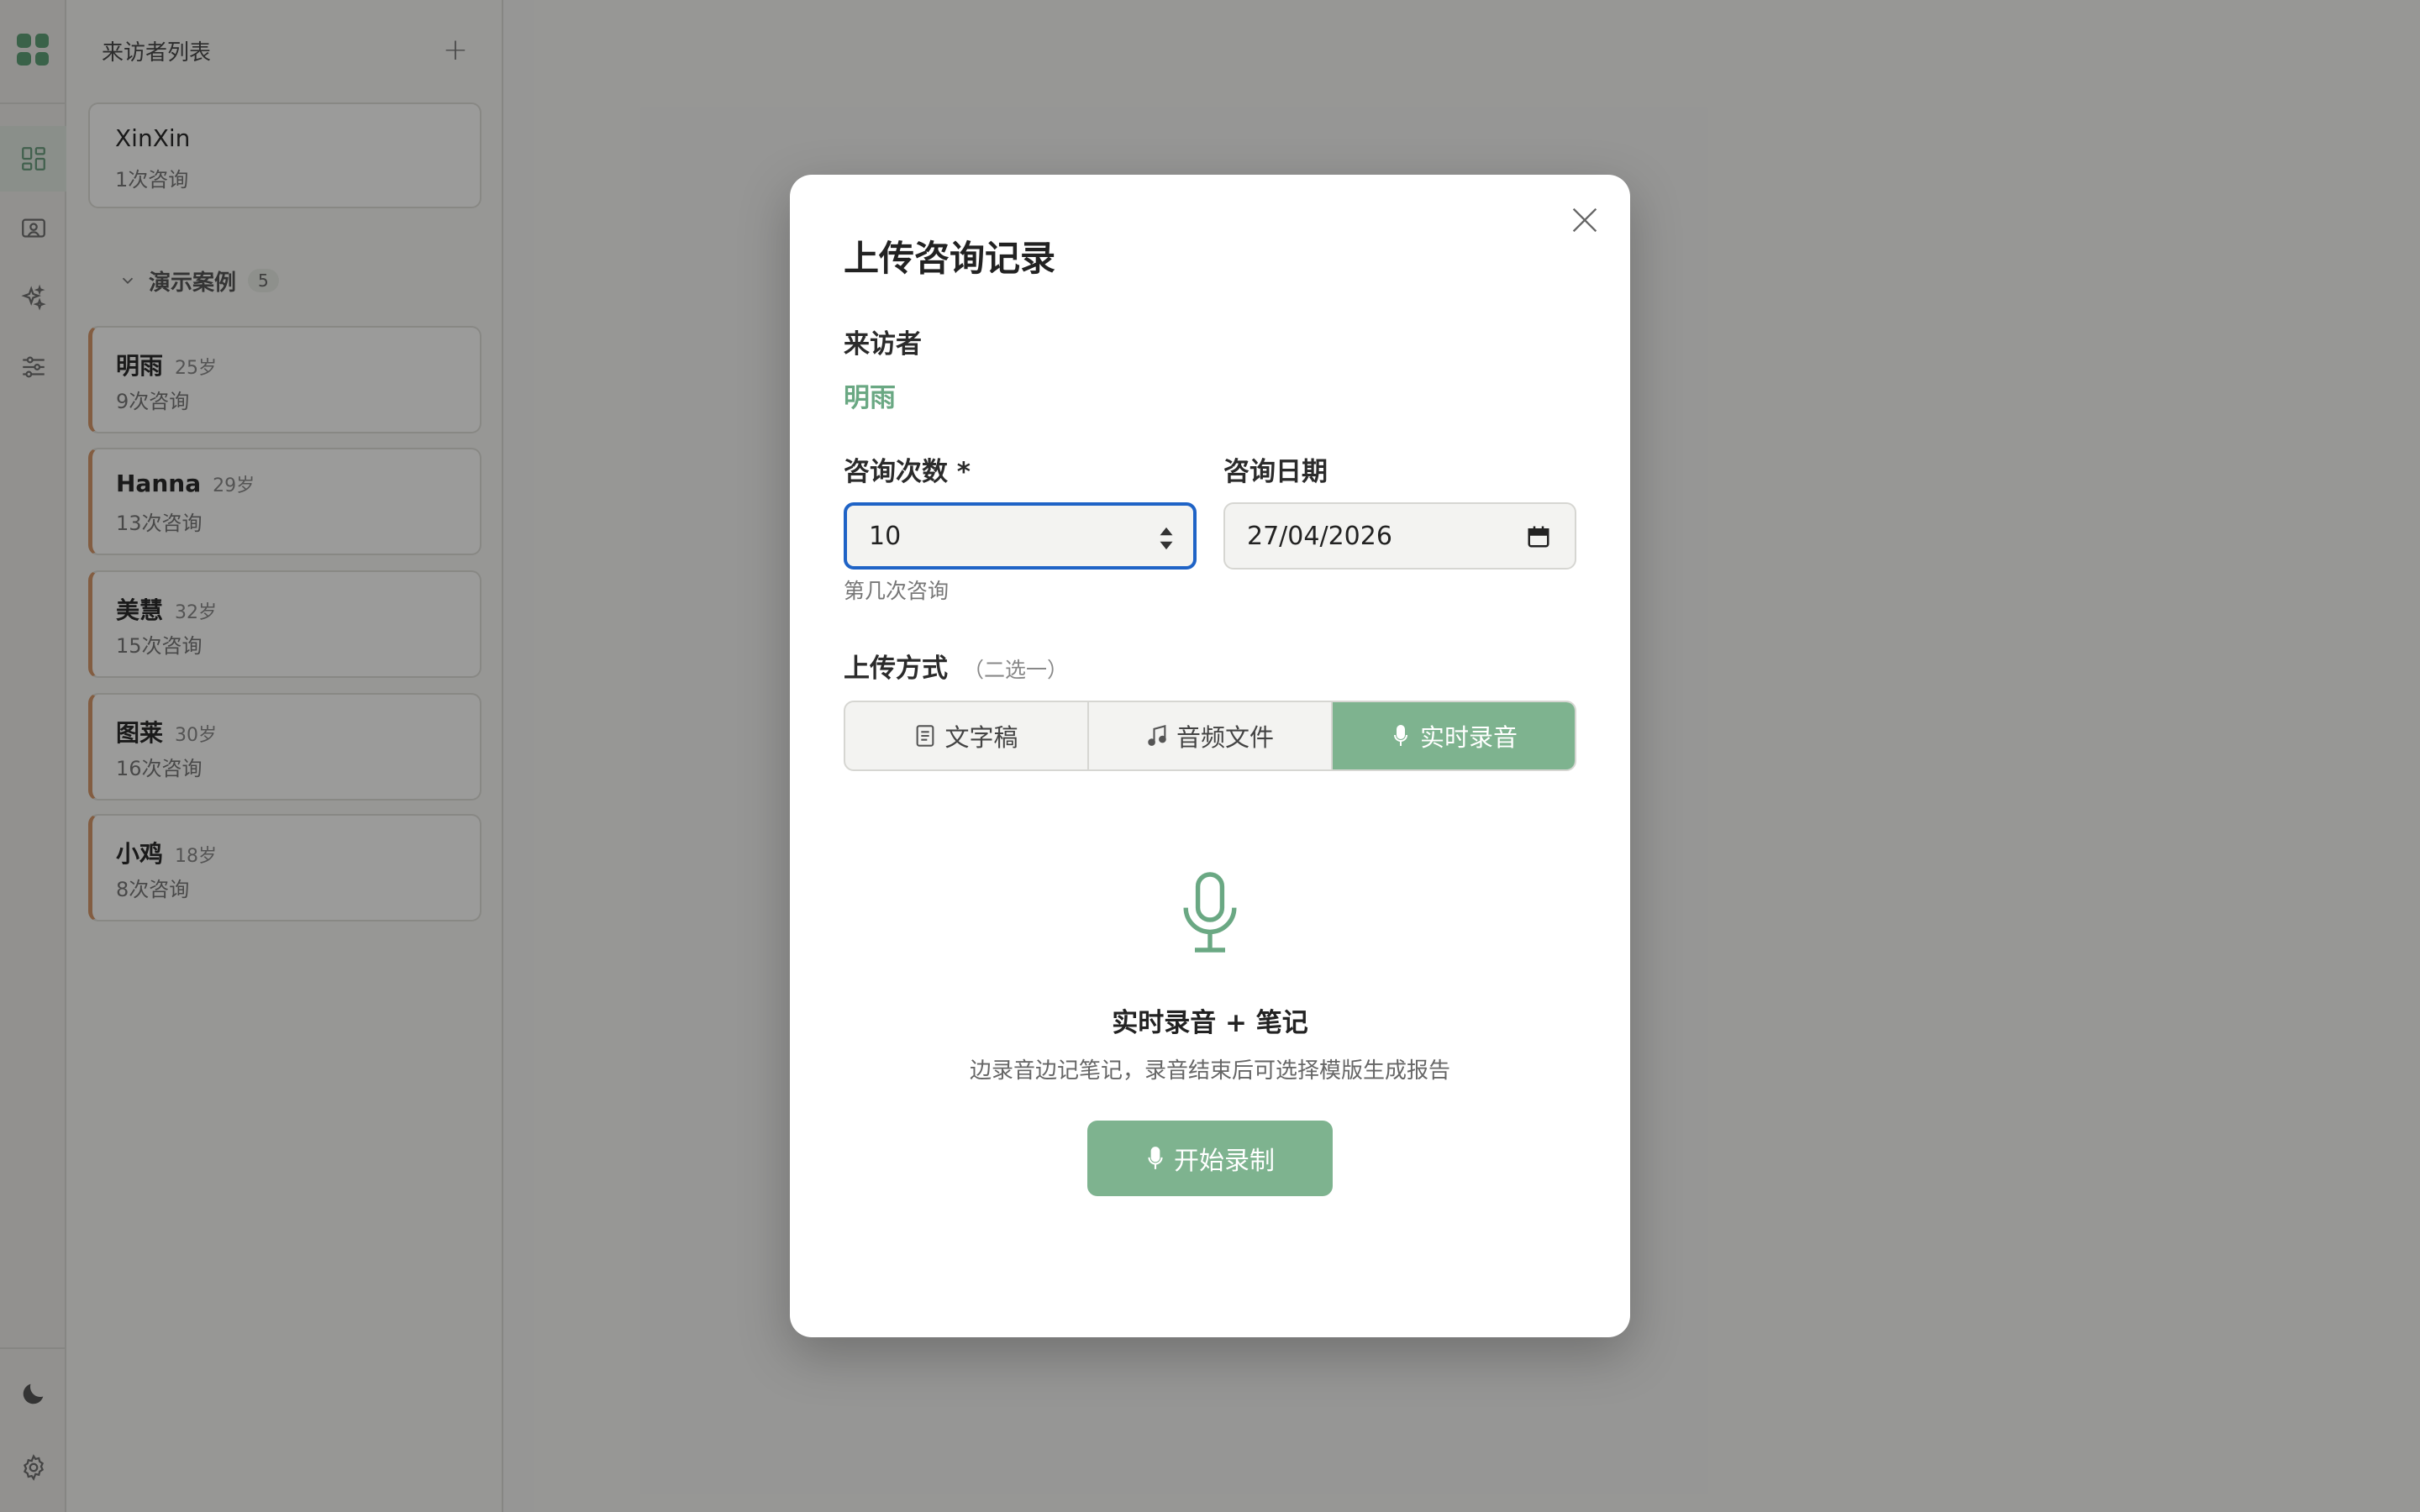 The image size is (2420, 1512). Describe the element at coordinates (1275, 472) in the screenshot. I see `session-date-label: 咨询日期` at that location.